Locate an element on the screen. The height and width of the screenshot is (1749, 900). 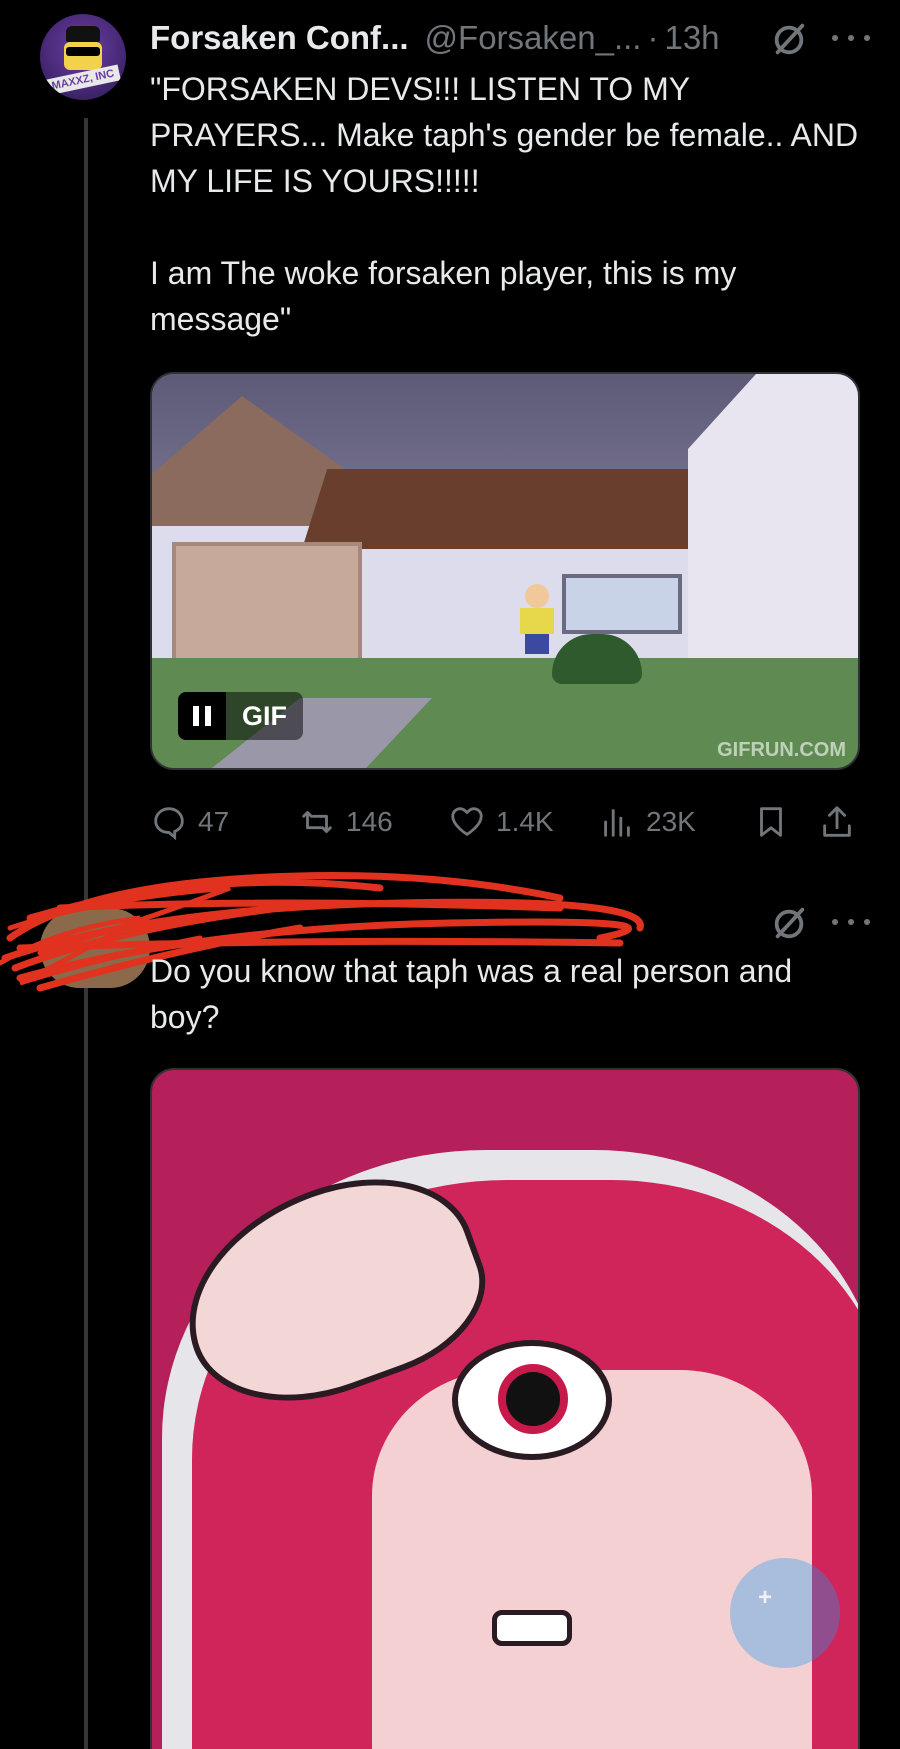
like-icon is located at coordinates (467, 822).